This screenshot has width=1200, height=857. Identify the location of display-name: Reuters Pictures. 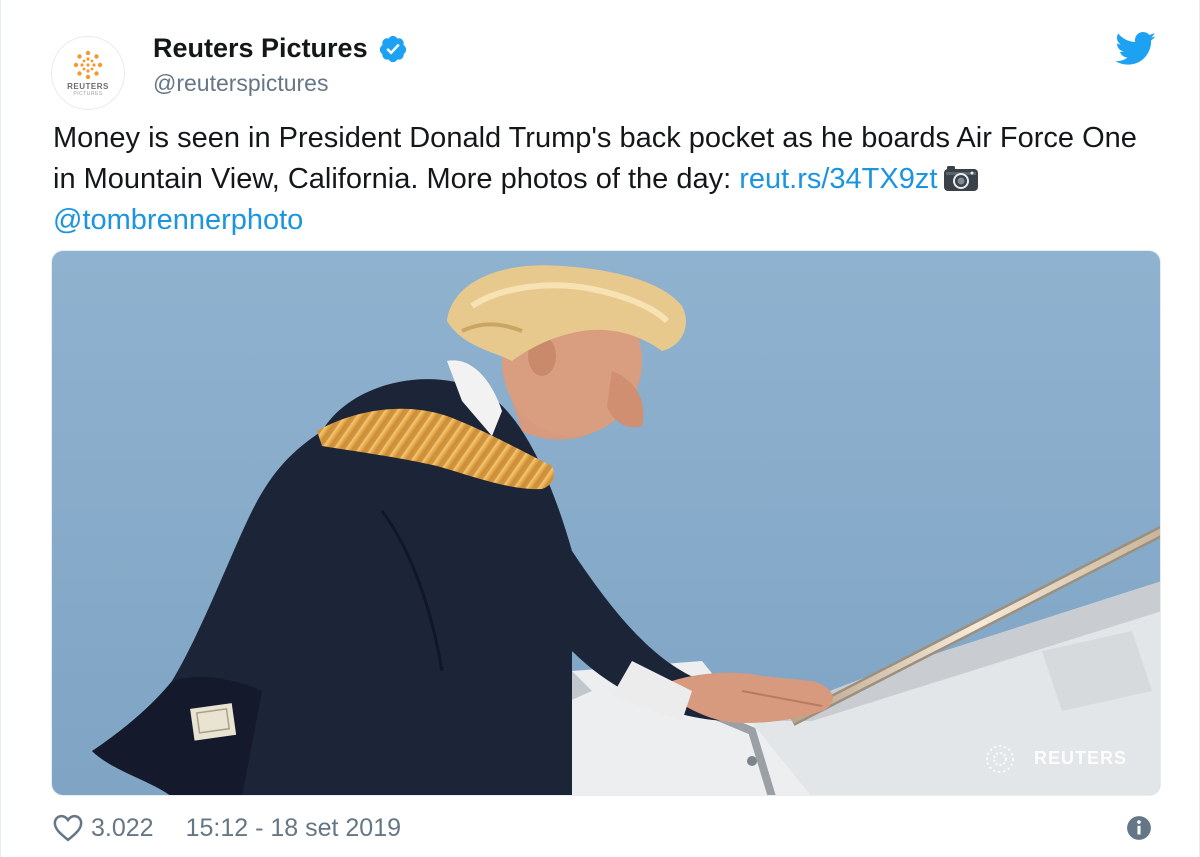
(280, 48).